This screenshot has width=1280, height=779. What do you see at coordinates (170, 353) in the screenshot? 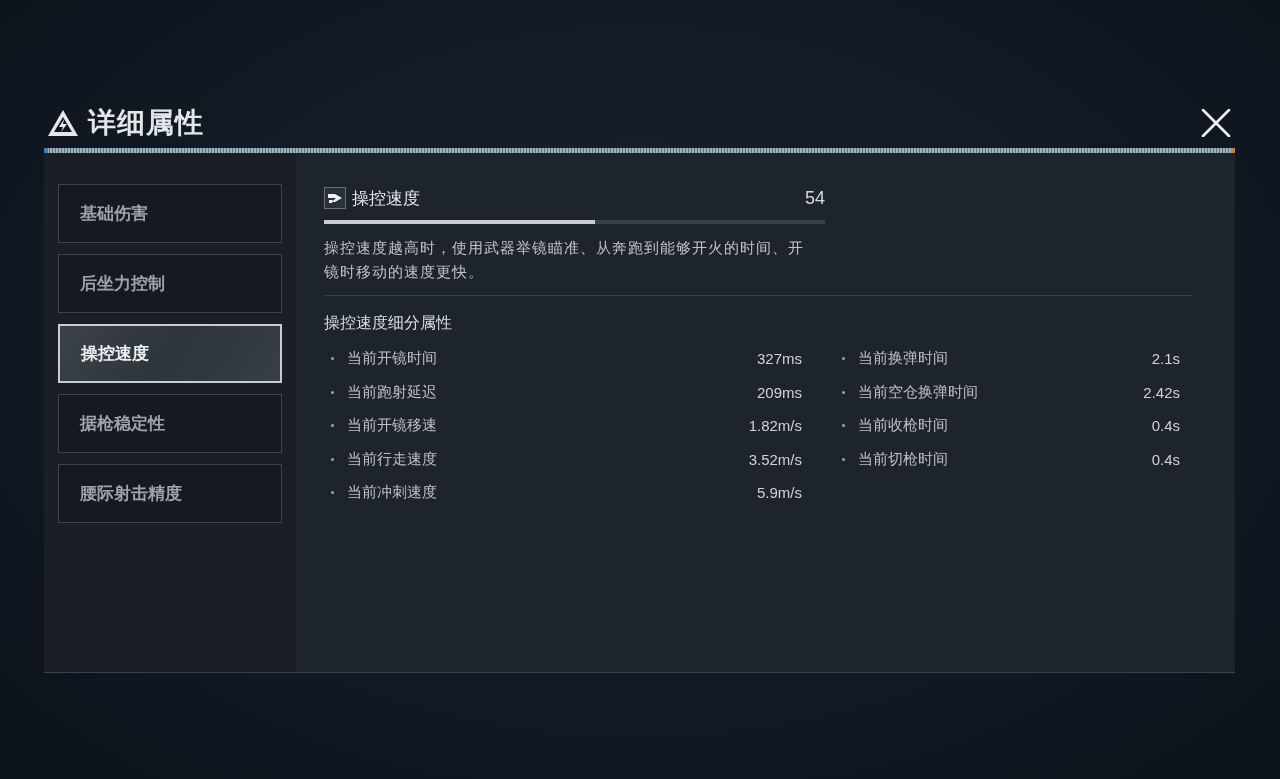
I see `category-tab: 操控速度` at bounding box center [170, 353].